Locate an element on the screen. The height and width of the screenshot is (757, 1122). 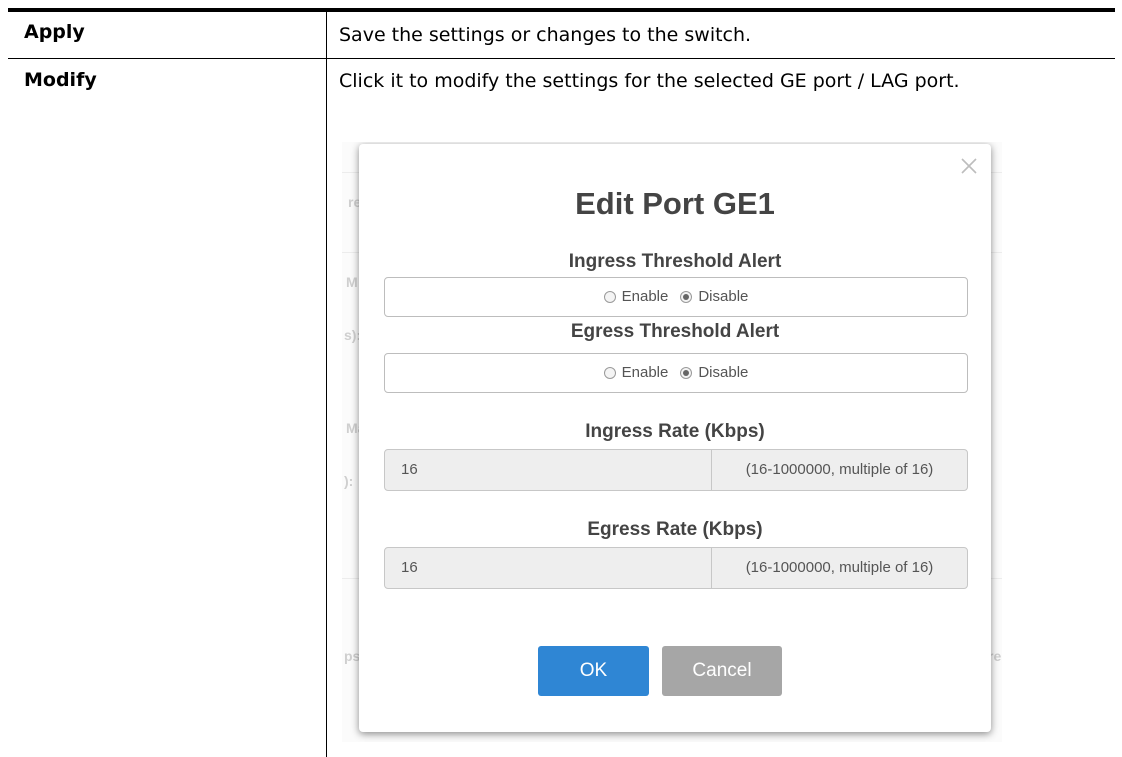
ingress-enable-radio is located at coordinates (609, 297).